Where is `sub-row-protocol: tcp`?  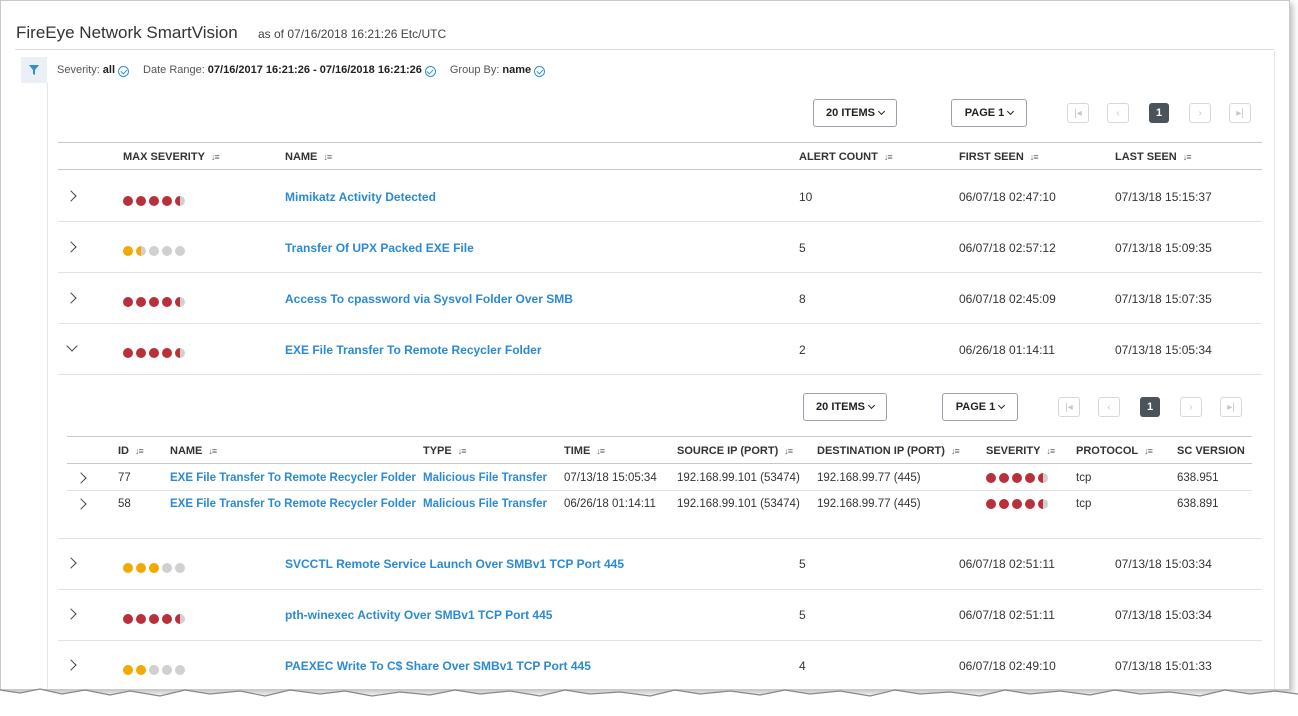 sub-row-protocol: tcp is located at coordinates (1084, 478).